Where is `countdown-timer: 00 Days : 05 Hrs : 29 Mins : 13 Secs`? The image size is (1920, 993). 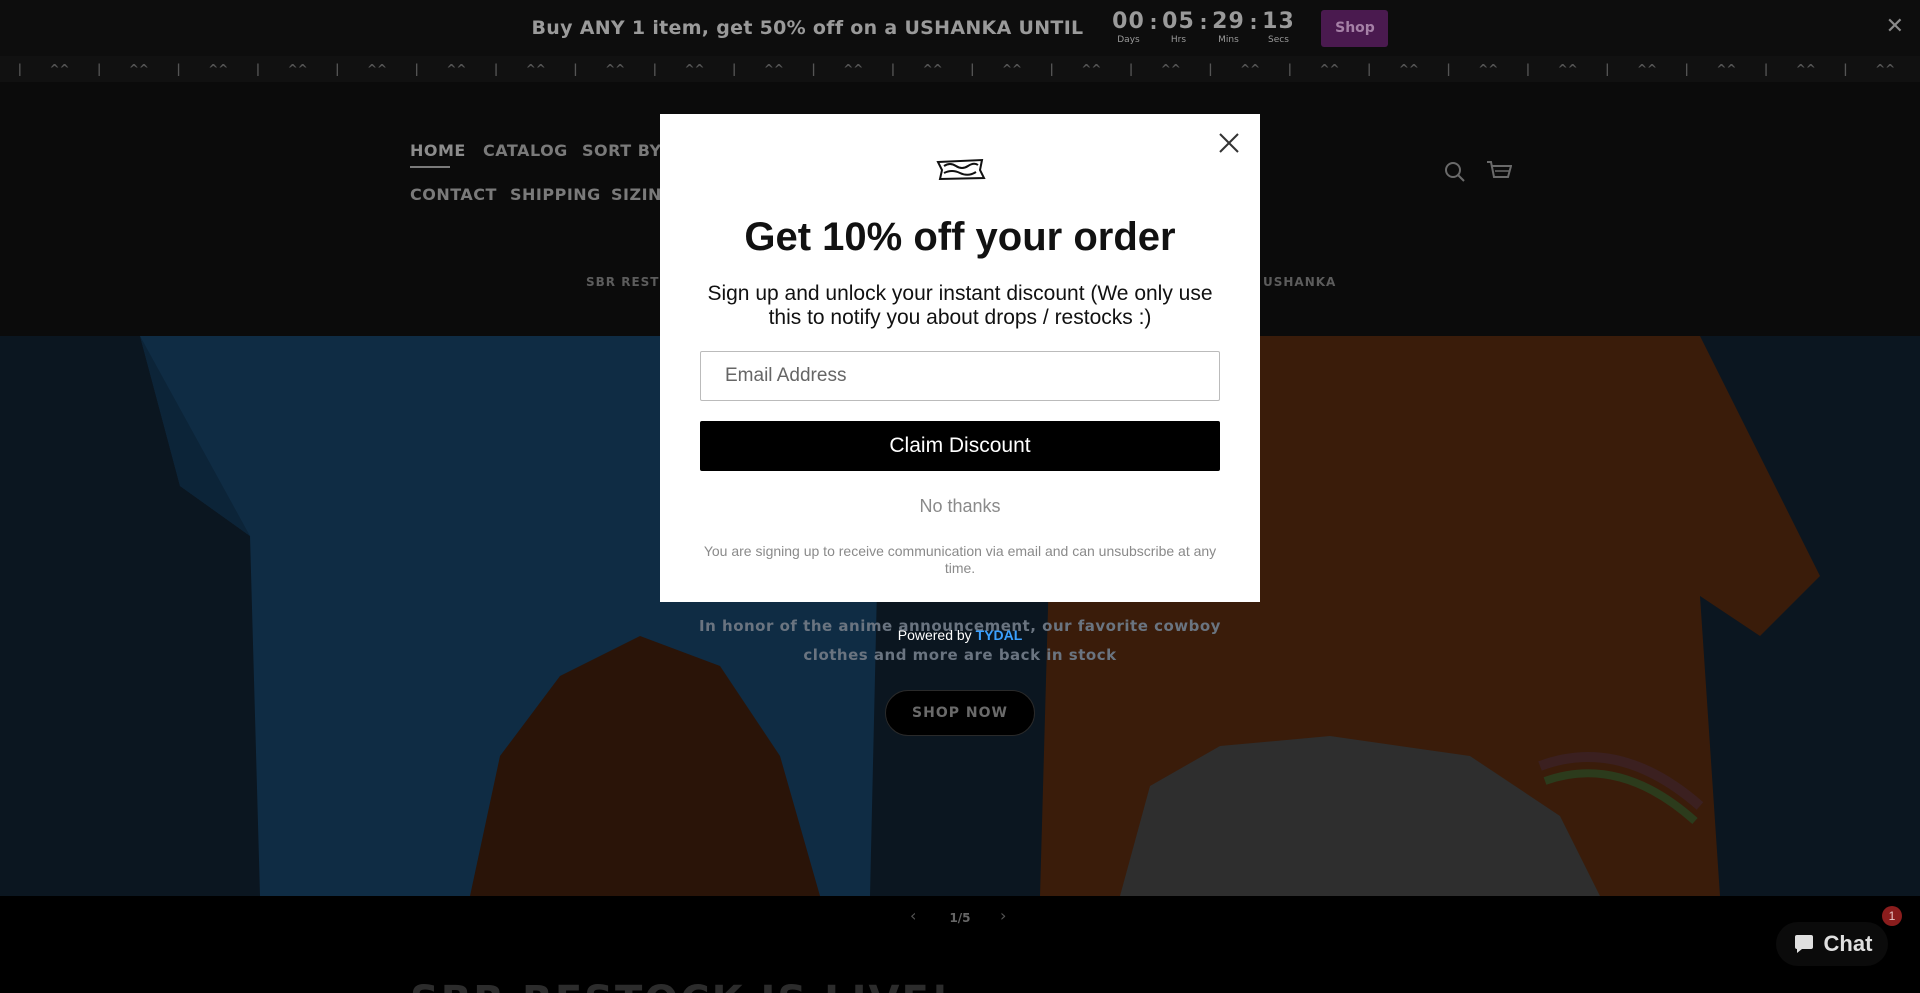
countdown-timer: 00 Days : 05 Hrs : 29 Mins : 13 Secs is located at coordinates (1203, 28).